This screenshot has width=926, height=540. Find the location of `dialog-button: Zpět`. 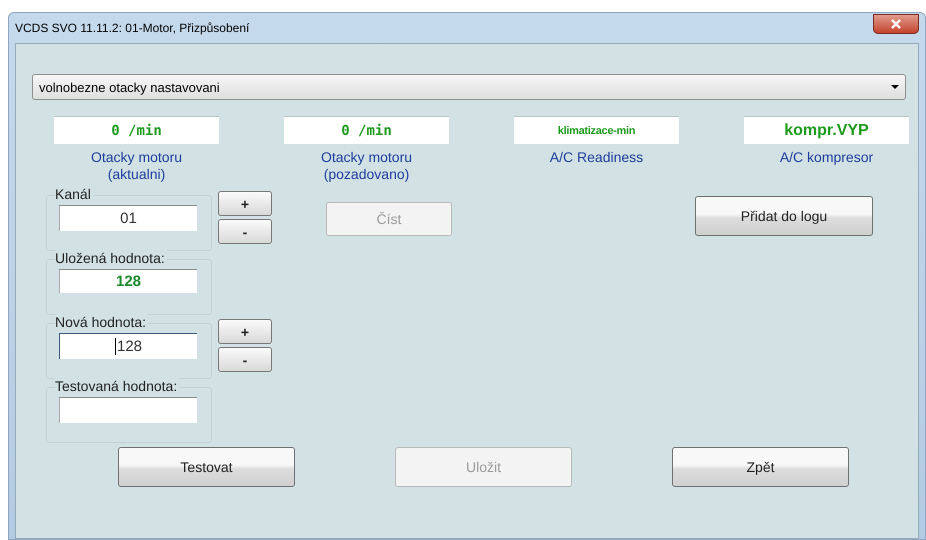

dialog-button: Zpět is located at coordinates (760, 467).